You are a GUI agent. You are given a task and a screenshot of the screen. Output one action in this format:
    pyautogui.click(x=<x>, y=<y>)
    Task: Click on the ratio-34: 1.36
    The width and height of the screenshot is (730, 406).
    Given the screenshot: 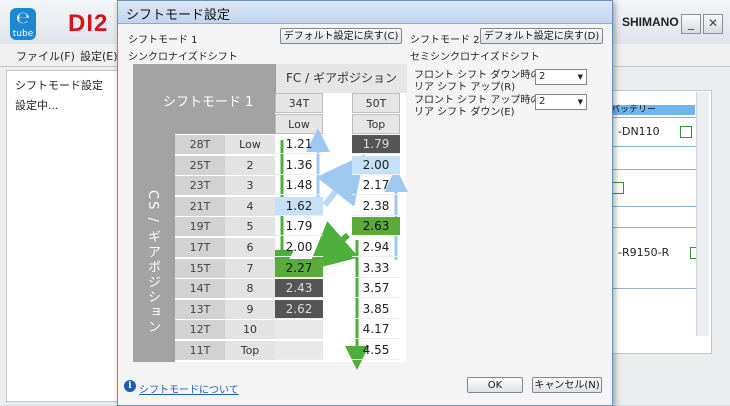 What is the action you would take?
    pyautogui.click(x=299, y=165)
    